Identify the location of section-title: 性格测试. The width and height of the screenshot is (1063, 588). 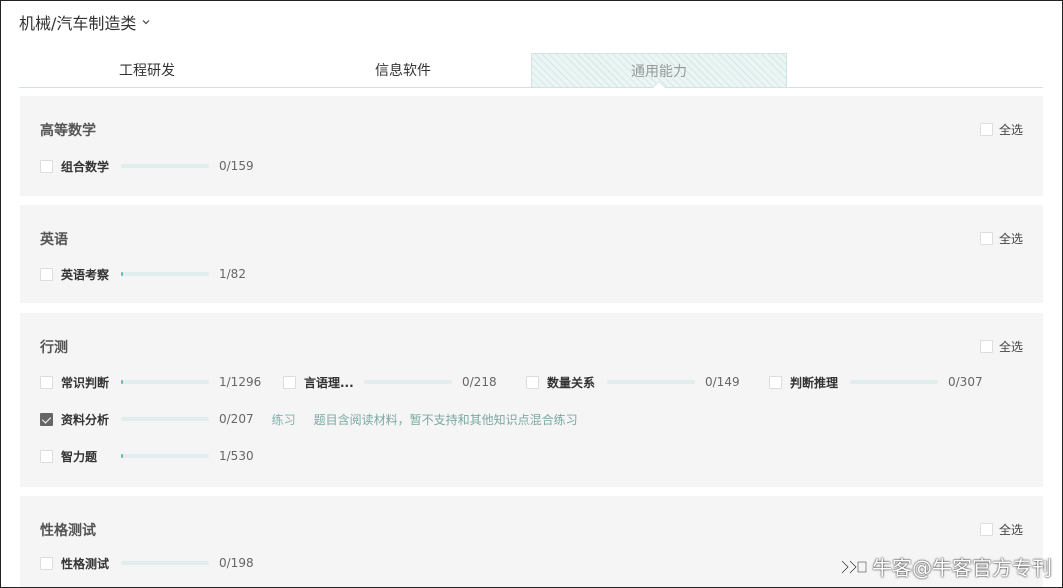
(68, 531).